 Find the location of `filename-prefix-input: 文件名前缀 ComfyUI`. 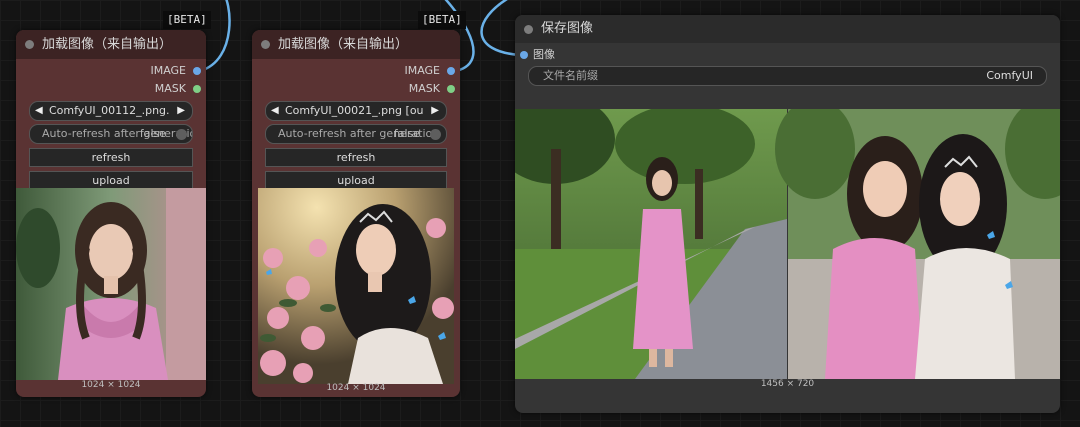

filename-prefix-input: 文件名前缀 ComfyUI is located at coordinates (787, 76).